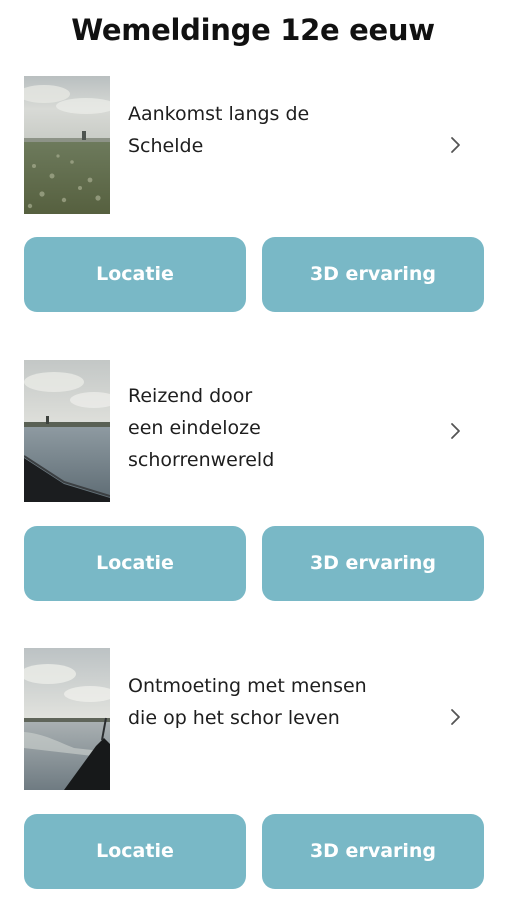 The width and height of the screenshot is (506, 900). I want to click on stop-title-1: Aankomst langs de Schelde, so click(219, 130).